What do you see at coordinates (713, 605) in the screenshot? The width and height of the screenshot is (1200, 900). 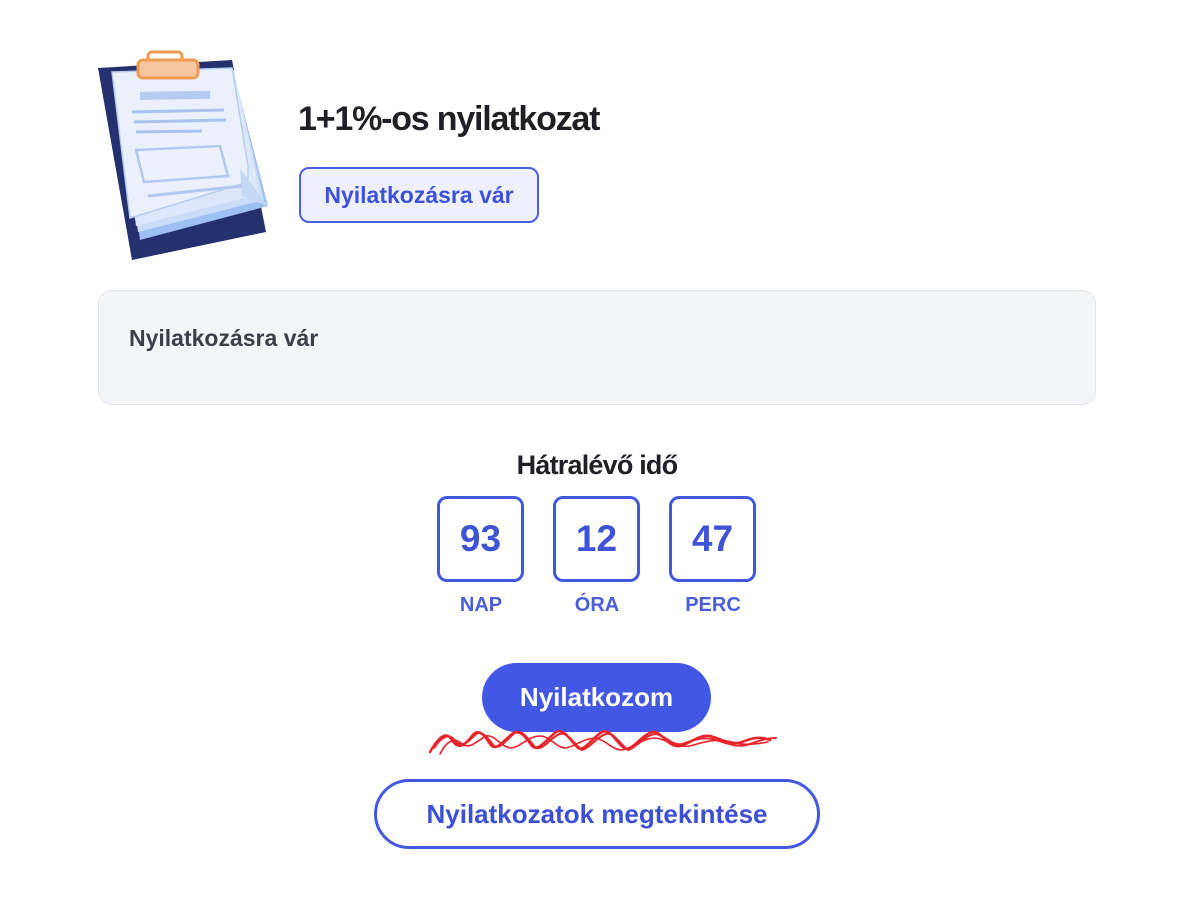 I see `countdown-minutes-label: PERC` at bounding box center [713, 605].